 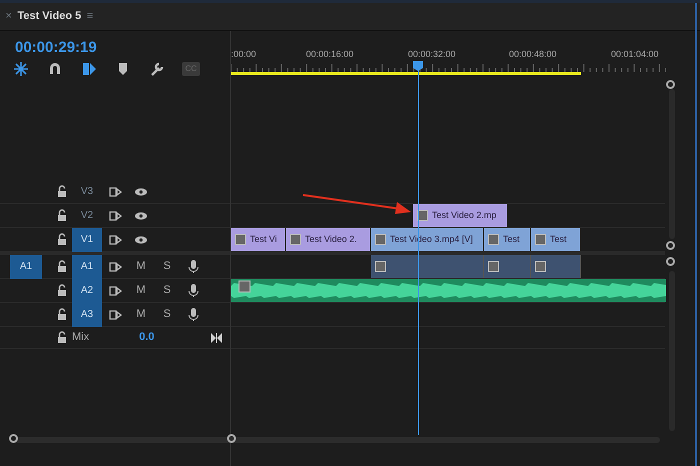 I want to click on magnet-icon, so click(x=55, y=68).